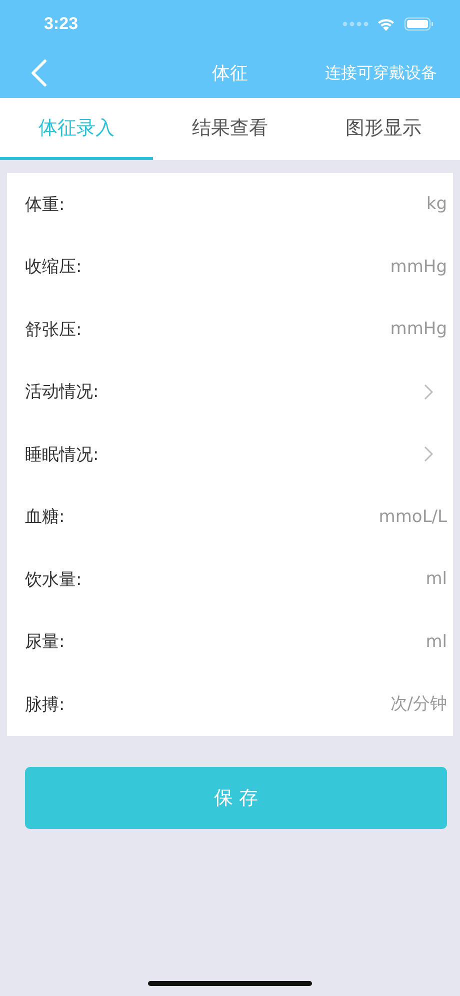 This screenshot has height=996, width=460. Describe the element at coordinates (45, 705) in the screenshot. I see `field-label: 脉搏:` at that location.